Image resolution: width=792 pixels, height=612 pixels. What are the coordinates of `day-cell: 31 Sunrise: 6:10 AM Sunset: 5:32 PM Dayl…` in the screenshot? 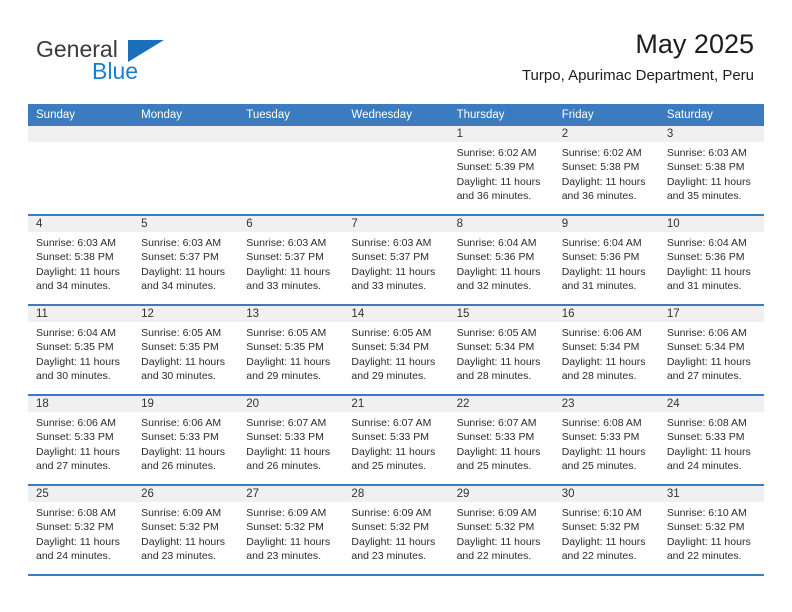 It's located at (711, 530).